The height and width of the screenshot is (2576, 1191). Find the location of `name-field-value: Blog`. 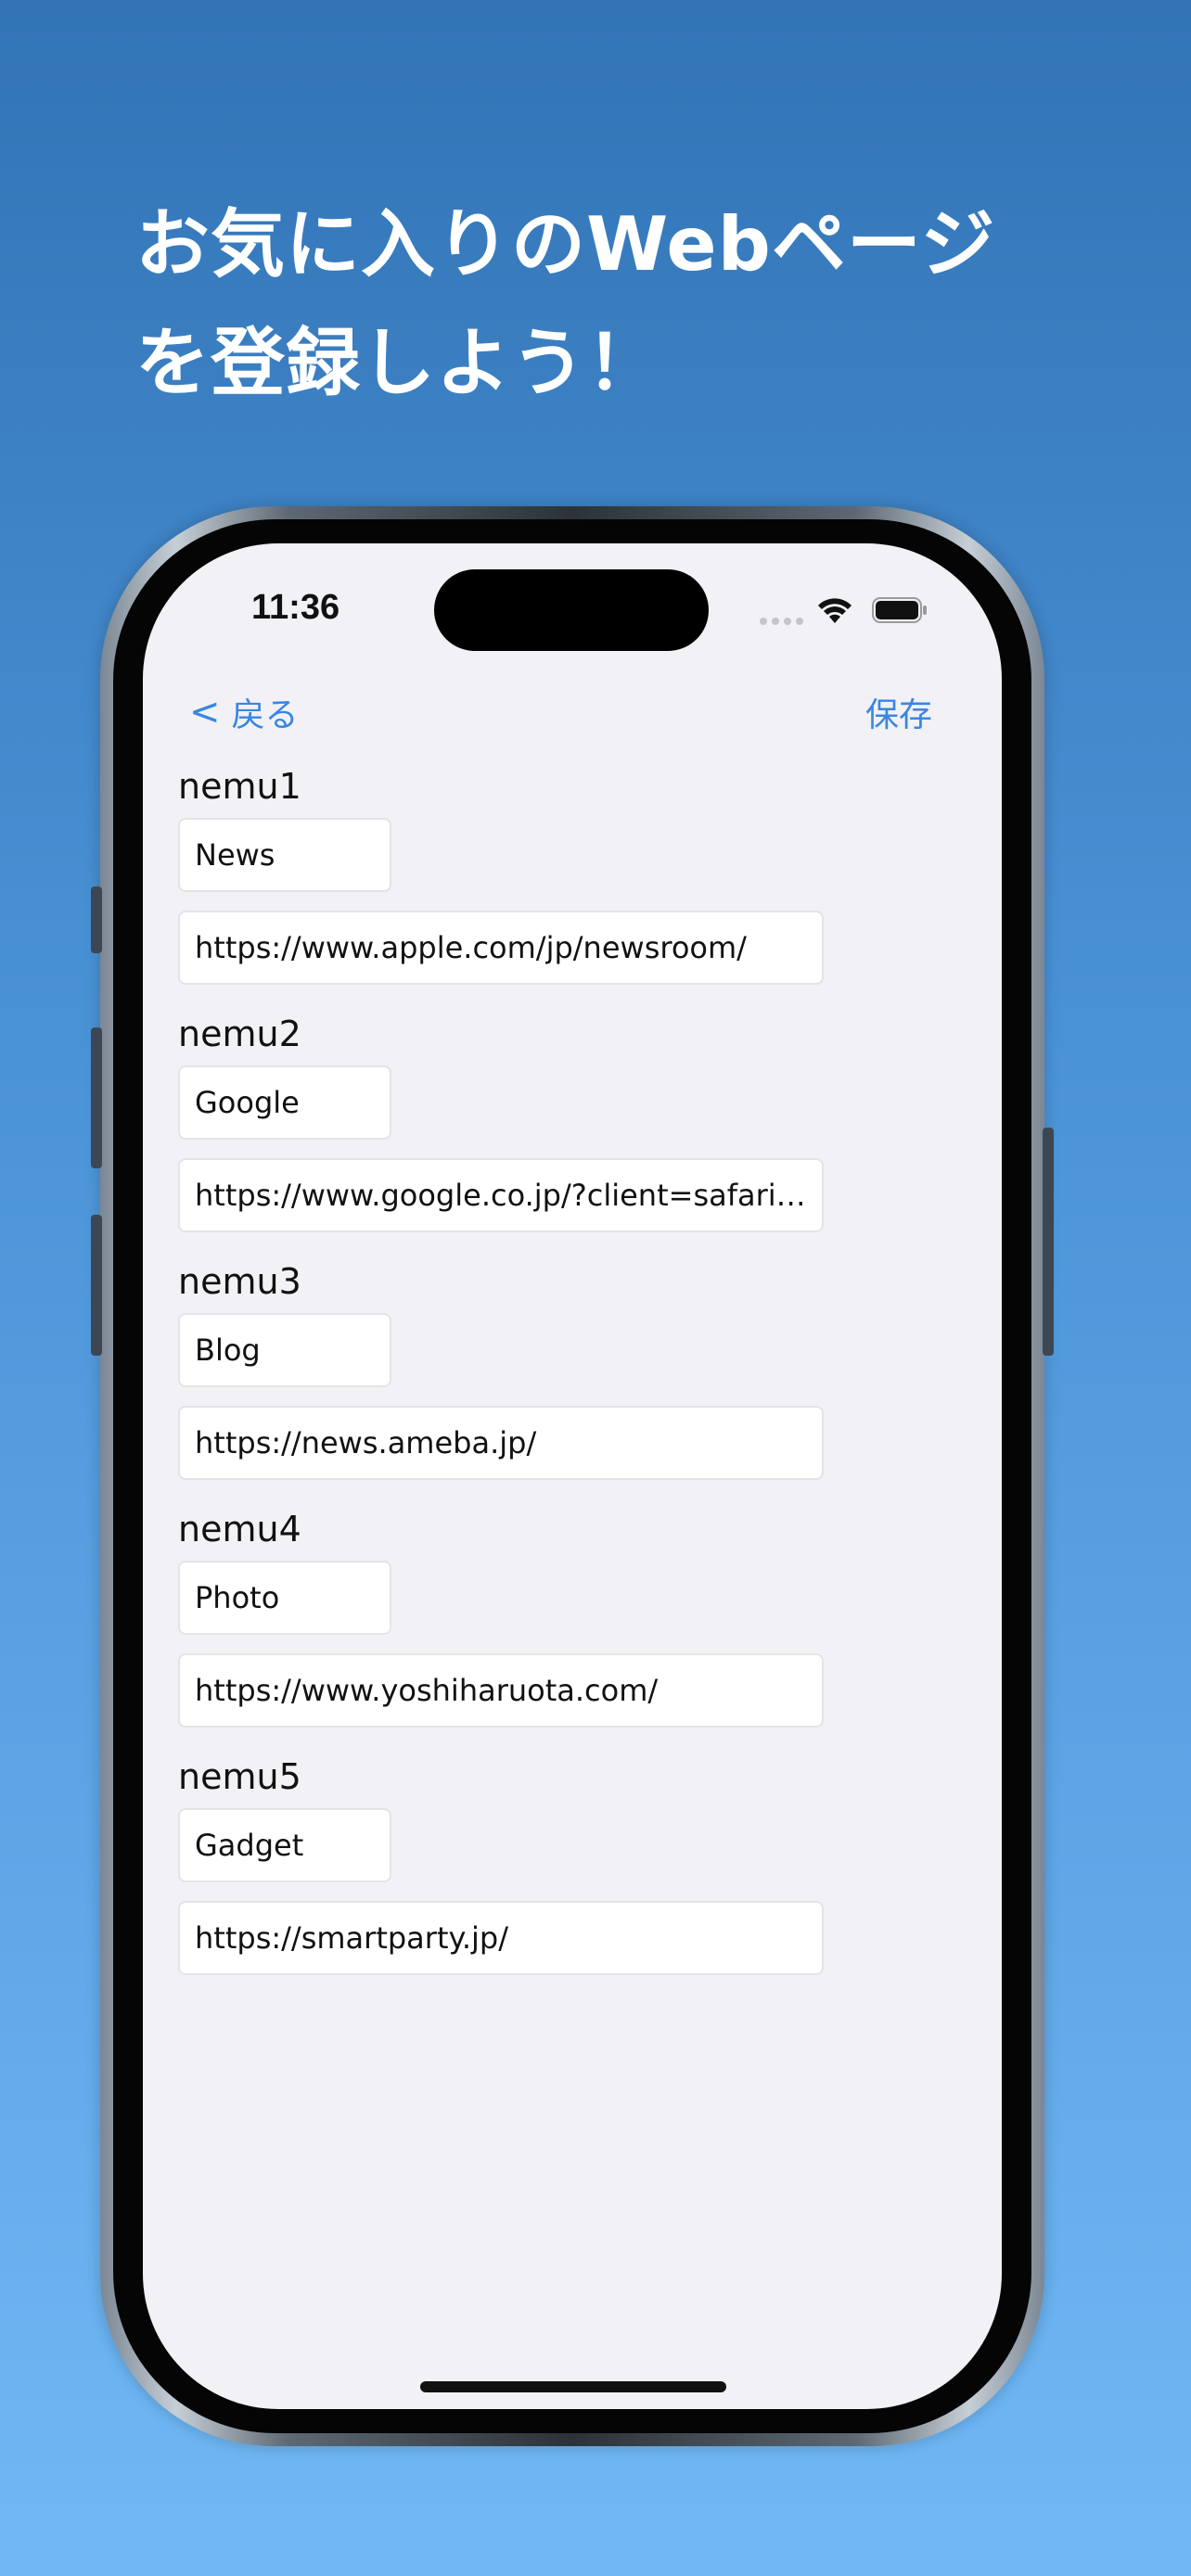

name-field-value: Blog is located at coordinates (228, 1351).